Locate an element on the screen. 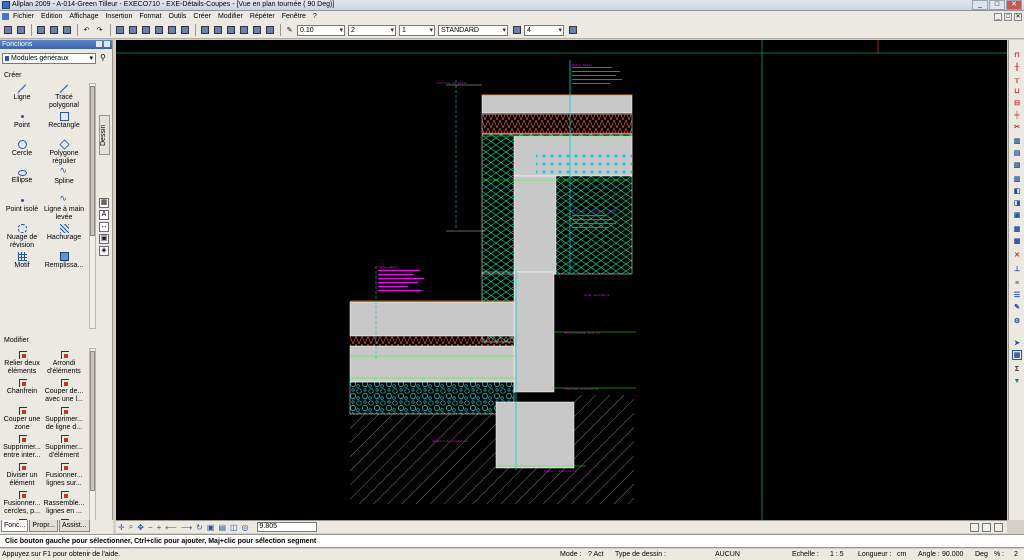 The image size is (1024, 560). view-minimize-button is located at coordinates (974, 527).